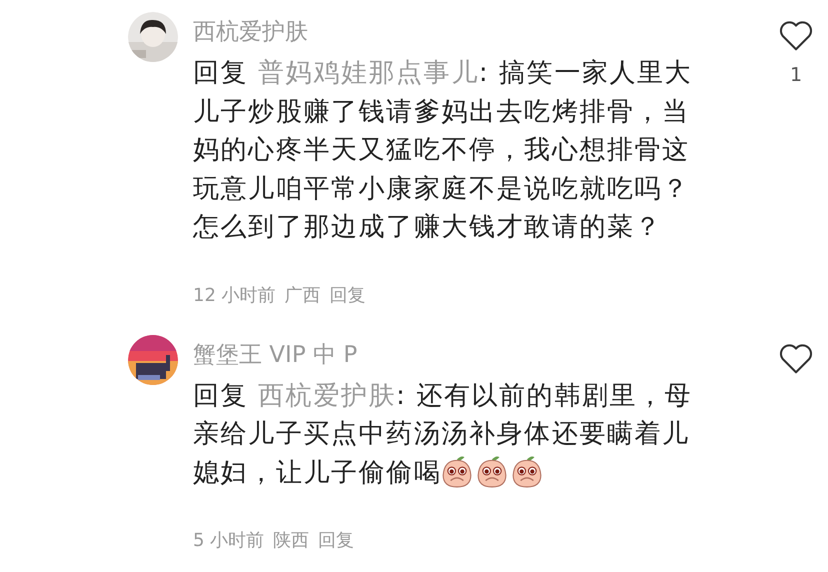 The image size is (828, 572). What do you see at coordinates (453, 354) in the screenshot?
I see `user-name: 蟹堡王 VIP 中 P` at bounding box center [453, 354].